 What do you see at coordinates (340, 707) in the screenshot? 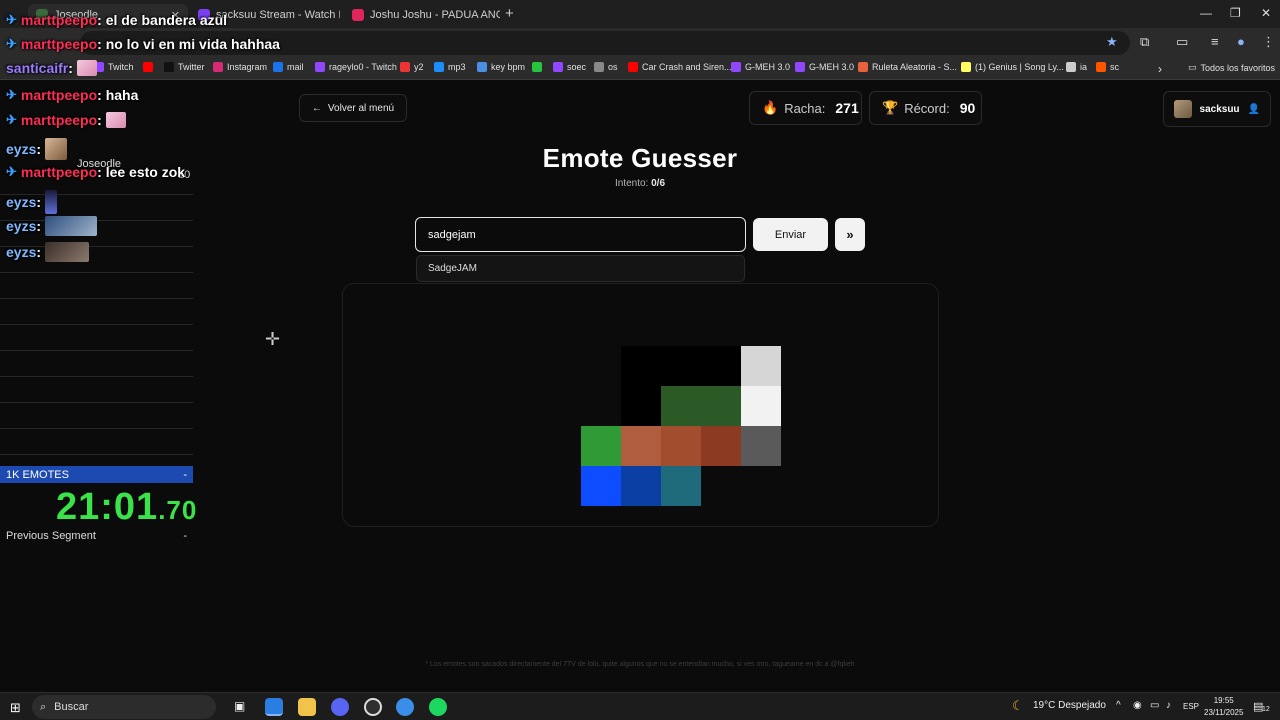
I see `discord-icon` at bounding box center [340, 707].